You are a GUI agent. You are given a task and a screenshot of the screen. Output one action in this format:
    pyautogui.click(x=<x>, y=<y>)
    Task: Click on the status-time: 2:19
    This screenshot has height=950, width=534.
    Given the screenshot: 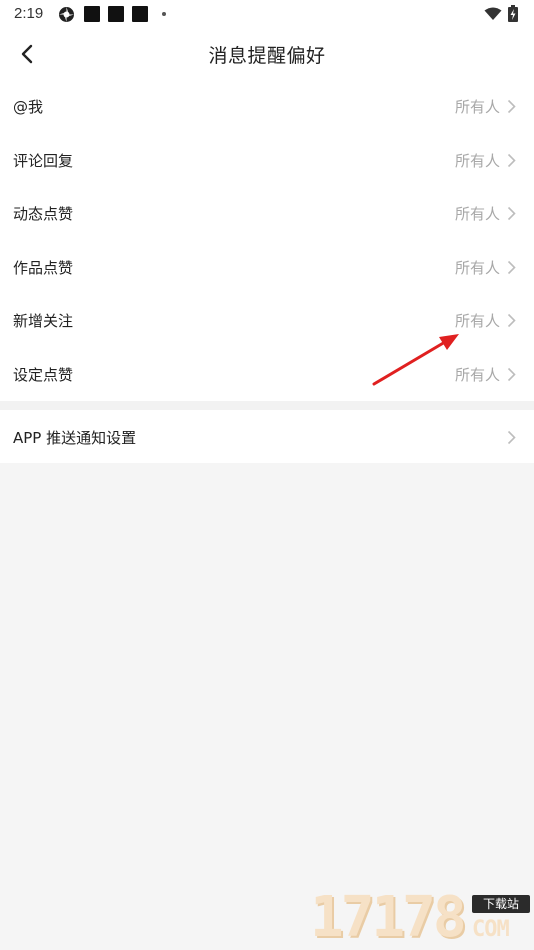 What is the action you would take?
    pyautogui.click(x=29, y=13)
    